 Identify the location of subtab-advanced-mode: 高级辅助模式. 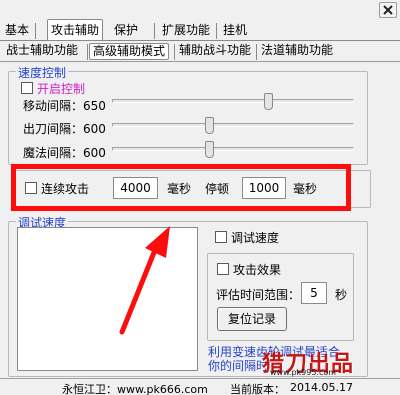
(129, 51).